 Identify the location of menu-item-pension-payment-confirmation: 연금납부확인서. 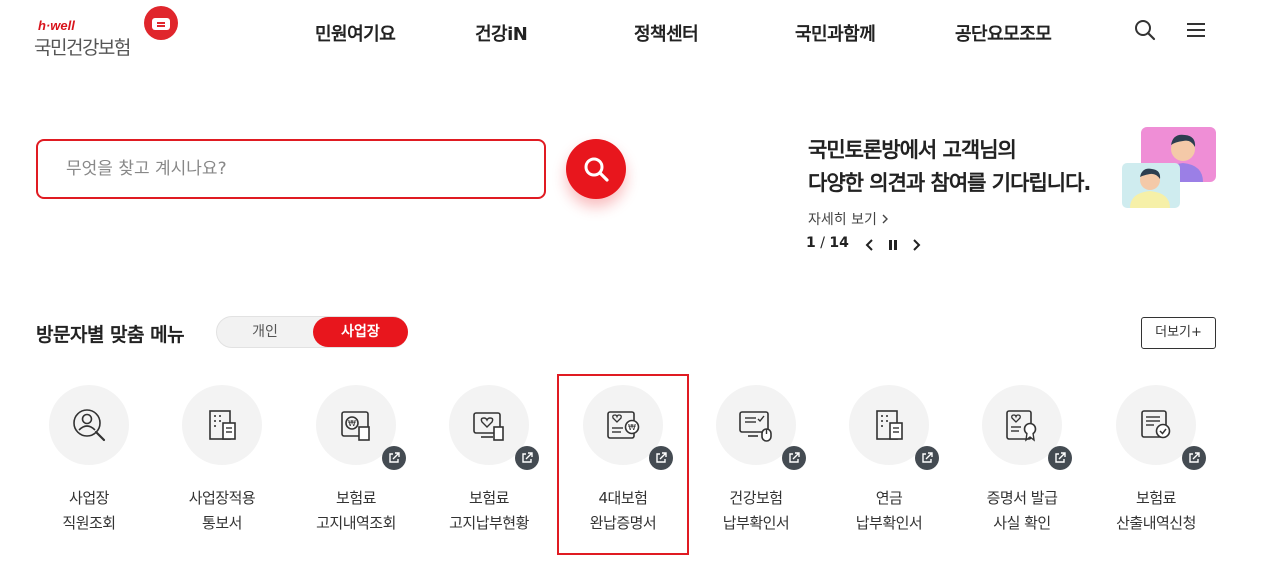
(889, 464).